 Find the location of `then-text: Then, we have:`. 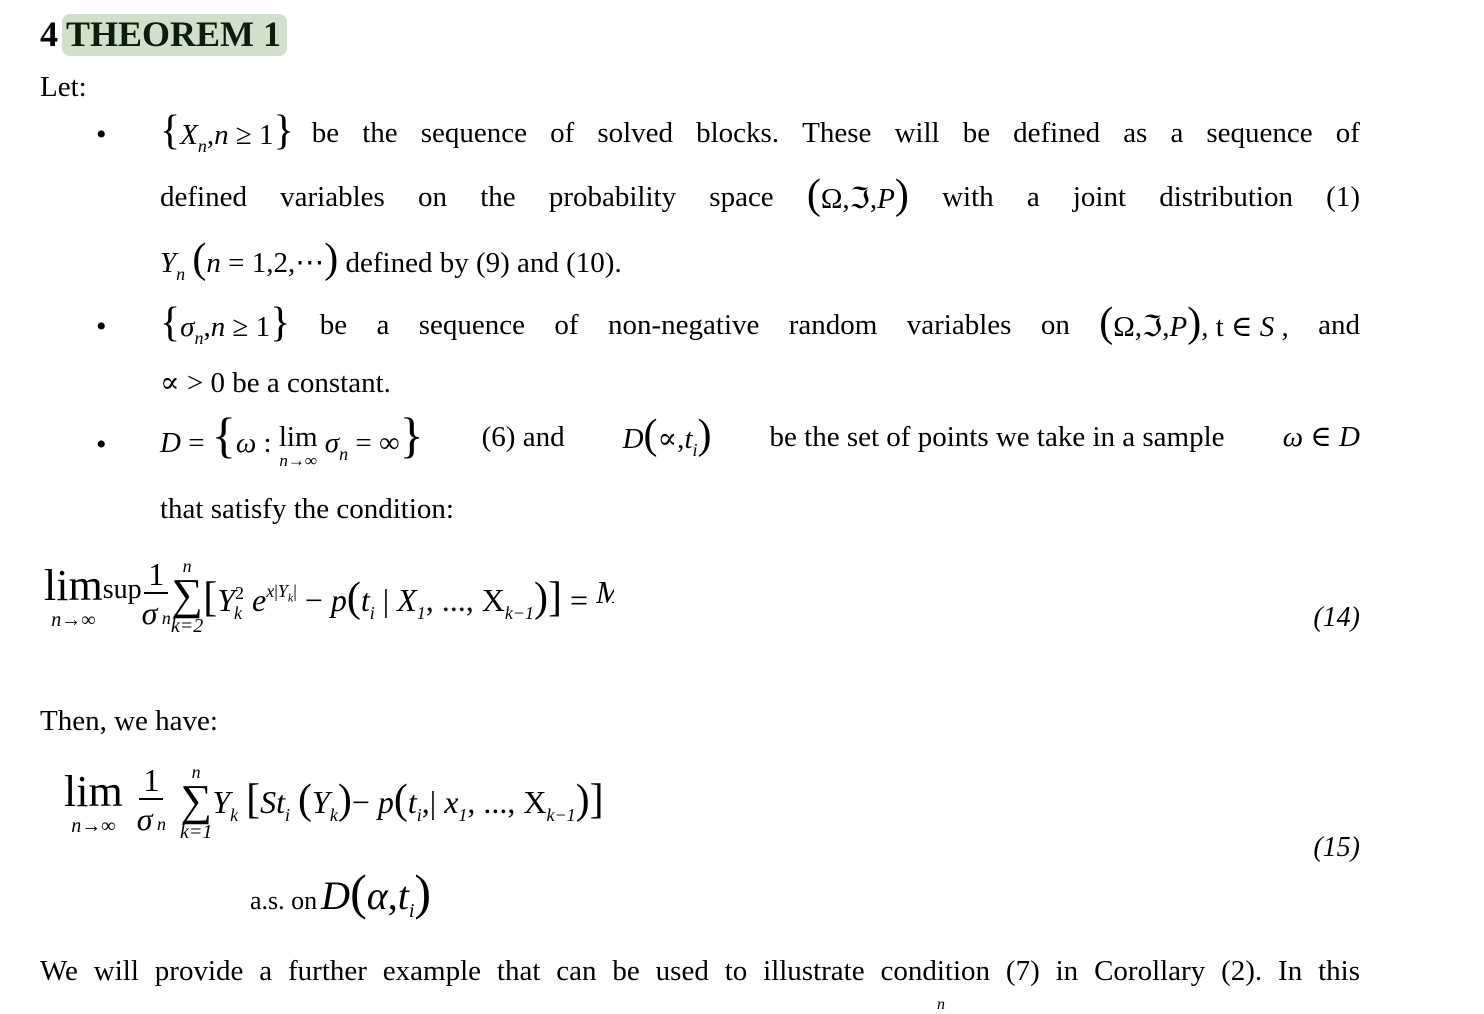

then-text: Then, we have: is located at coordinates (129, 721).